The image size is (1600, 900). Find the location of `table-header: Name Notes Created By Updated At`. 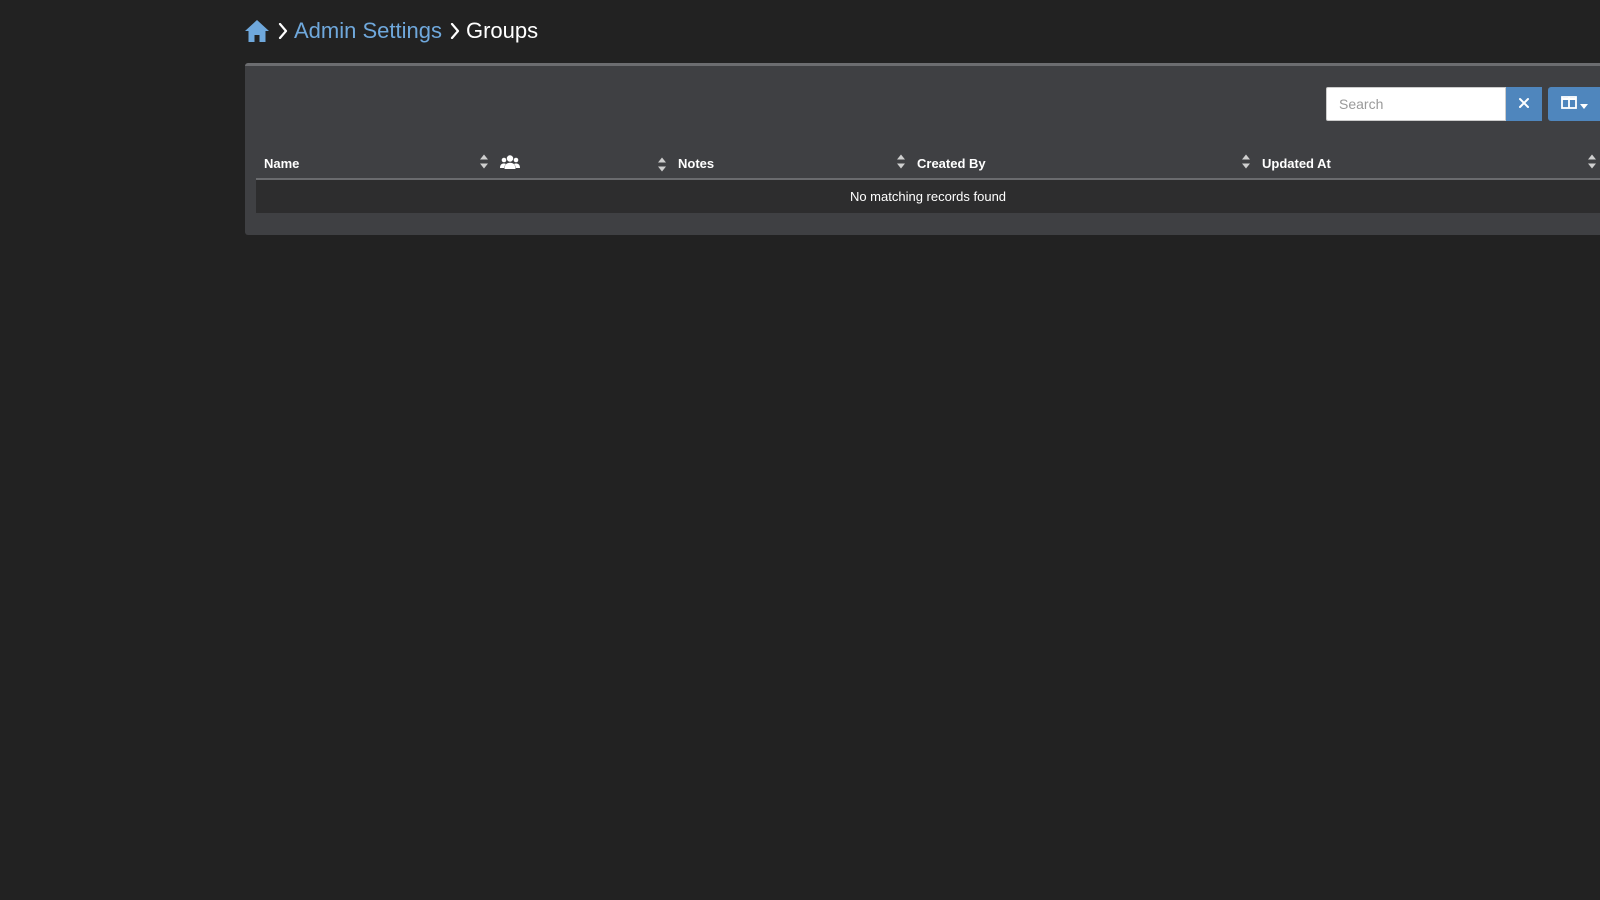

table-header: Name Notes Created By Updated At is located at coordinates (928, 164).